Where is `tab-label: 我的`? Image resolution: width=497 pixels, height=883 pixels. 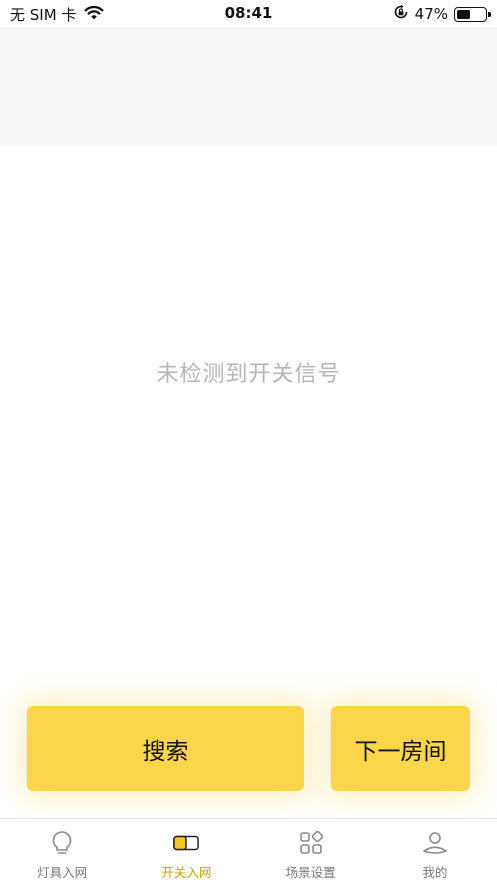
tab-label: 我的 is located at coordinates (435, 872).